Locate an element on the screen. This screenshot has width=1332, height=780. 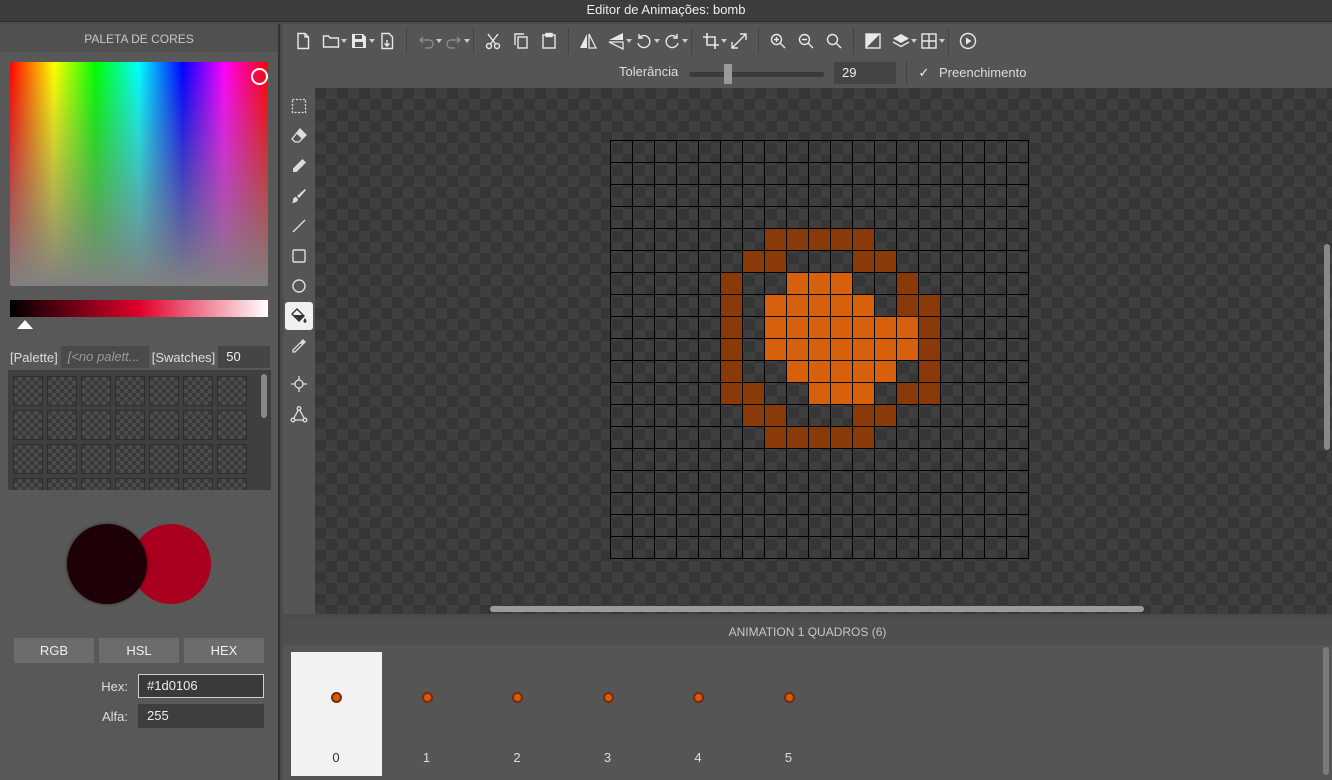
tolerance-slider is located at coordinates (756, 74).